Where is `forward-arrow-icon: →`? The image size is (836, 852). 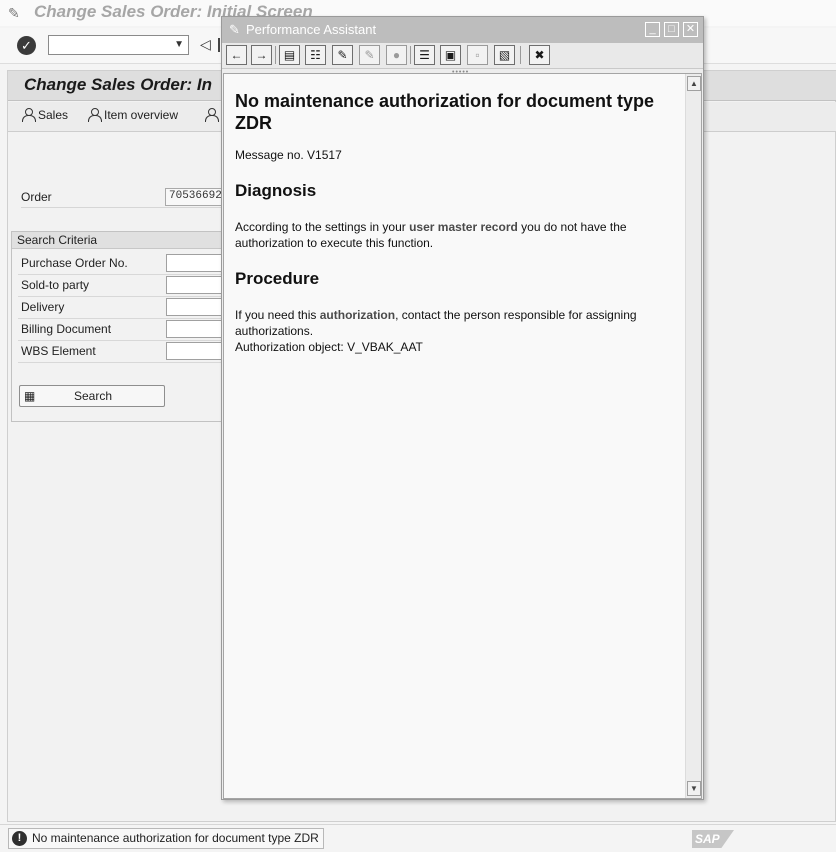
forward-arrow-icon: → is located at coordinates (261, 55).